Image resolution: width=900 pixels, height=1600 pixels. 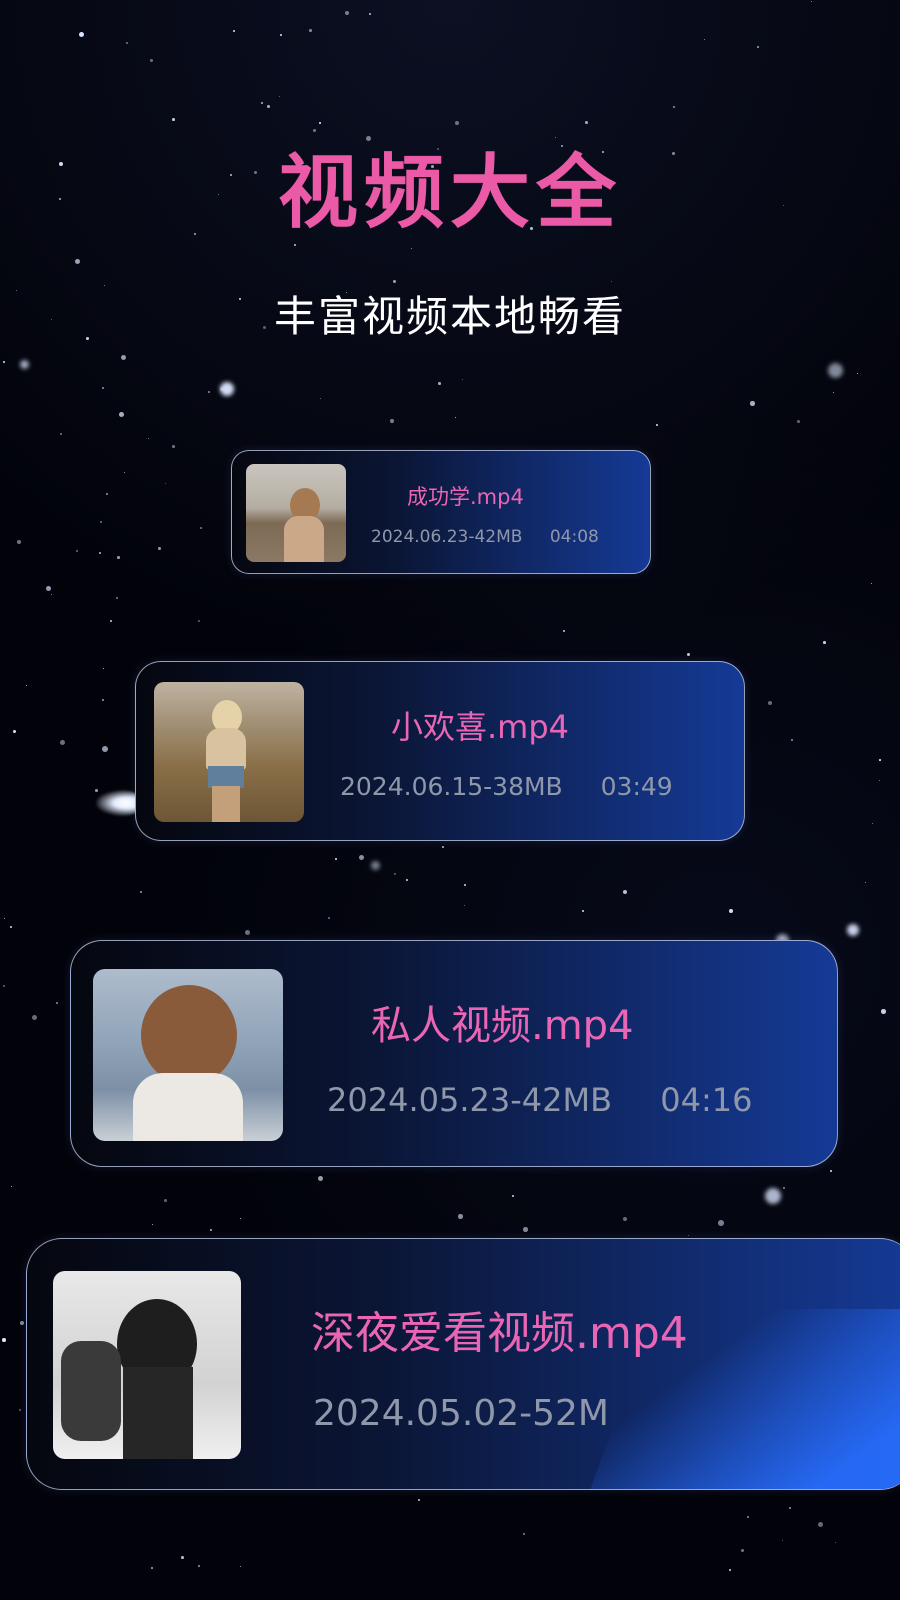 I want to click on video-file-name: 深夜爱看视频.mp4, so click(x=499, y=1333).